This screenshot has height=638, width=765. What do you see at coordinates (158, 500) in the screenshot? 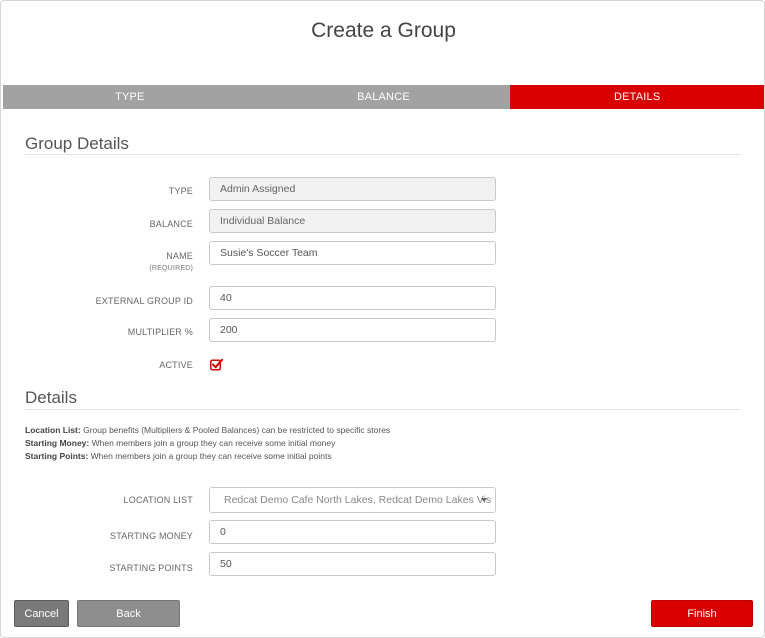
I see `location-list-label: LOCATION LIST` at bounding box center [158, 500].